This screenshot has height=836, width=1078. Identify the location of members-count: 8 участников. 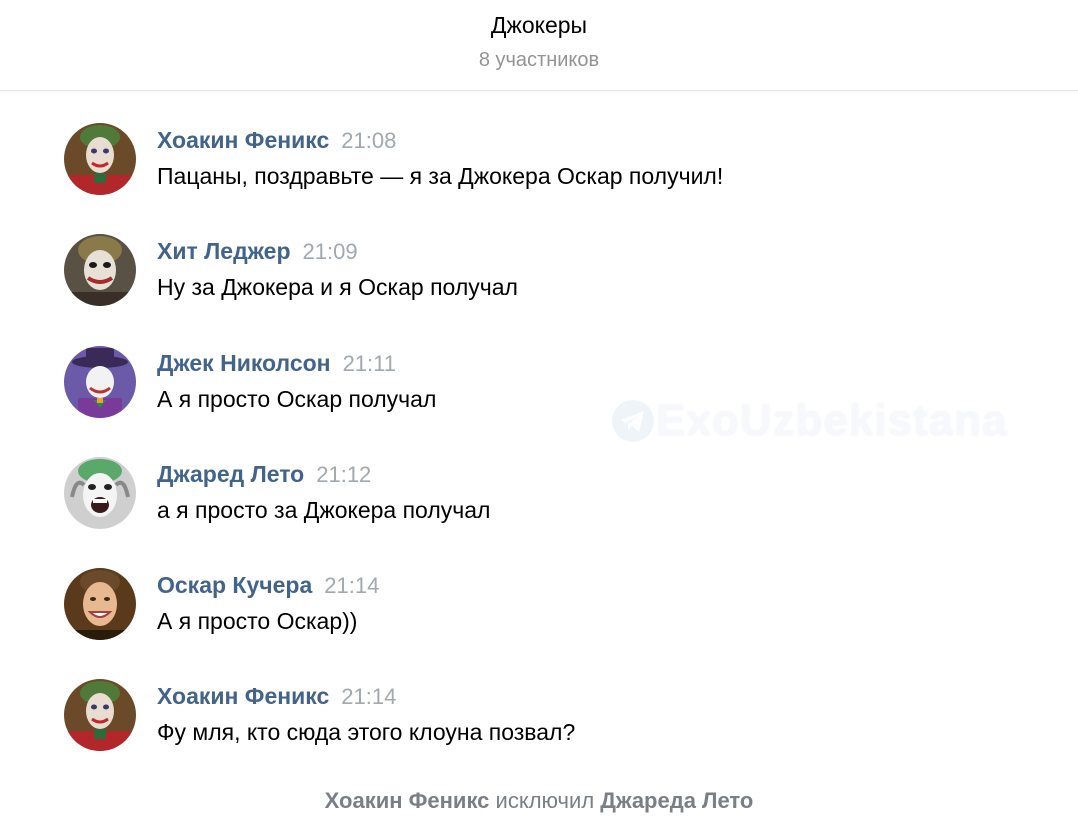
(539, 60).